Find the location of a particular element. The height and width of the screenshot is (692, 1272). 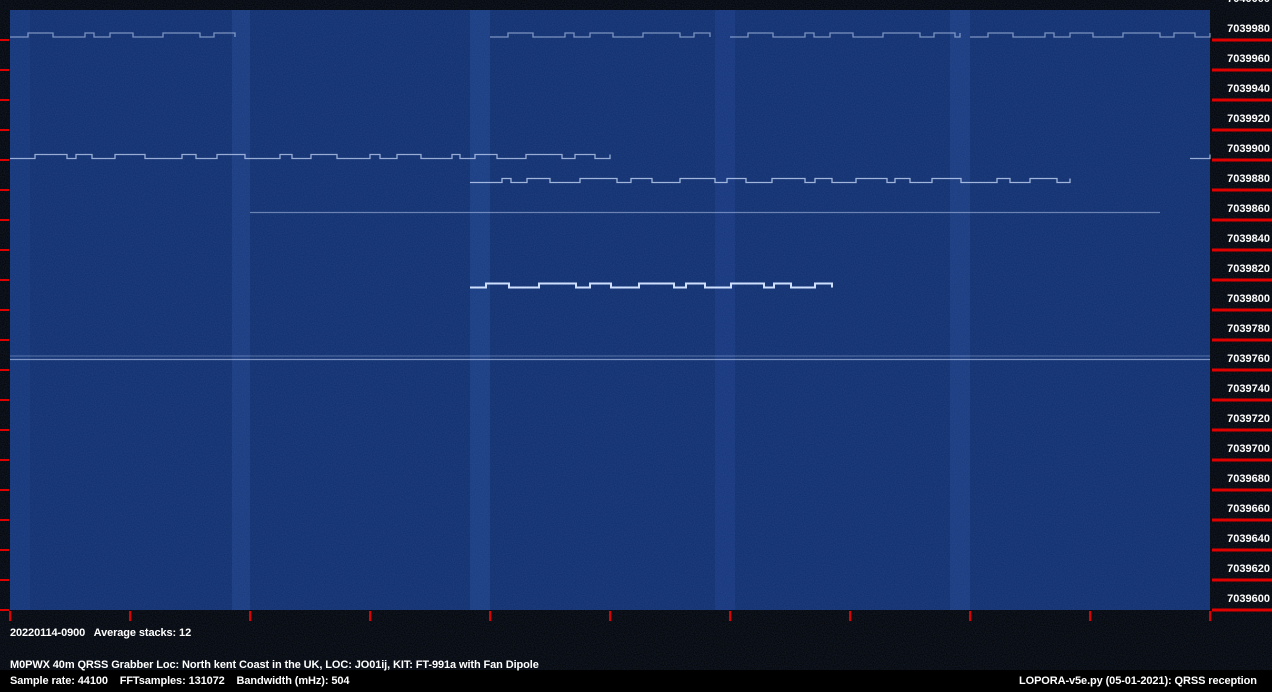

y-tick-label: 7039680 is located at coordinates (1248, 479).